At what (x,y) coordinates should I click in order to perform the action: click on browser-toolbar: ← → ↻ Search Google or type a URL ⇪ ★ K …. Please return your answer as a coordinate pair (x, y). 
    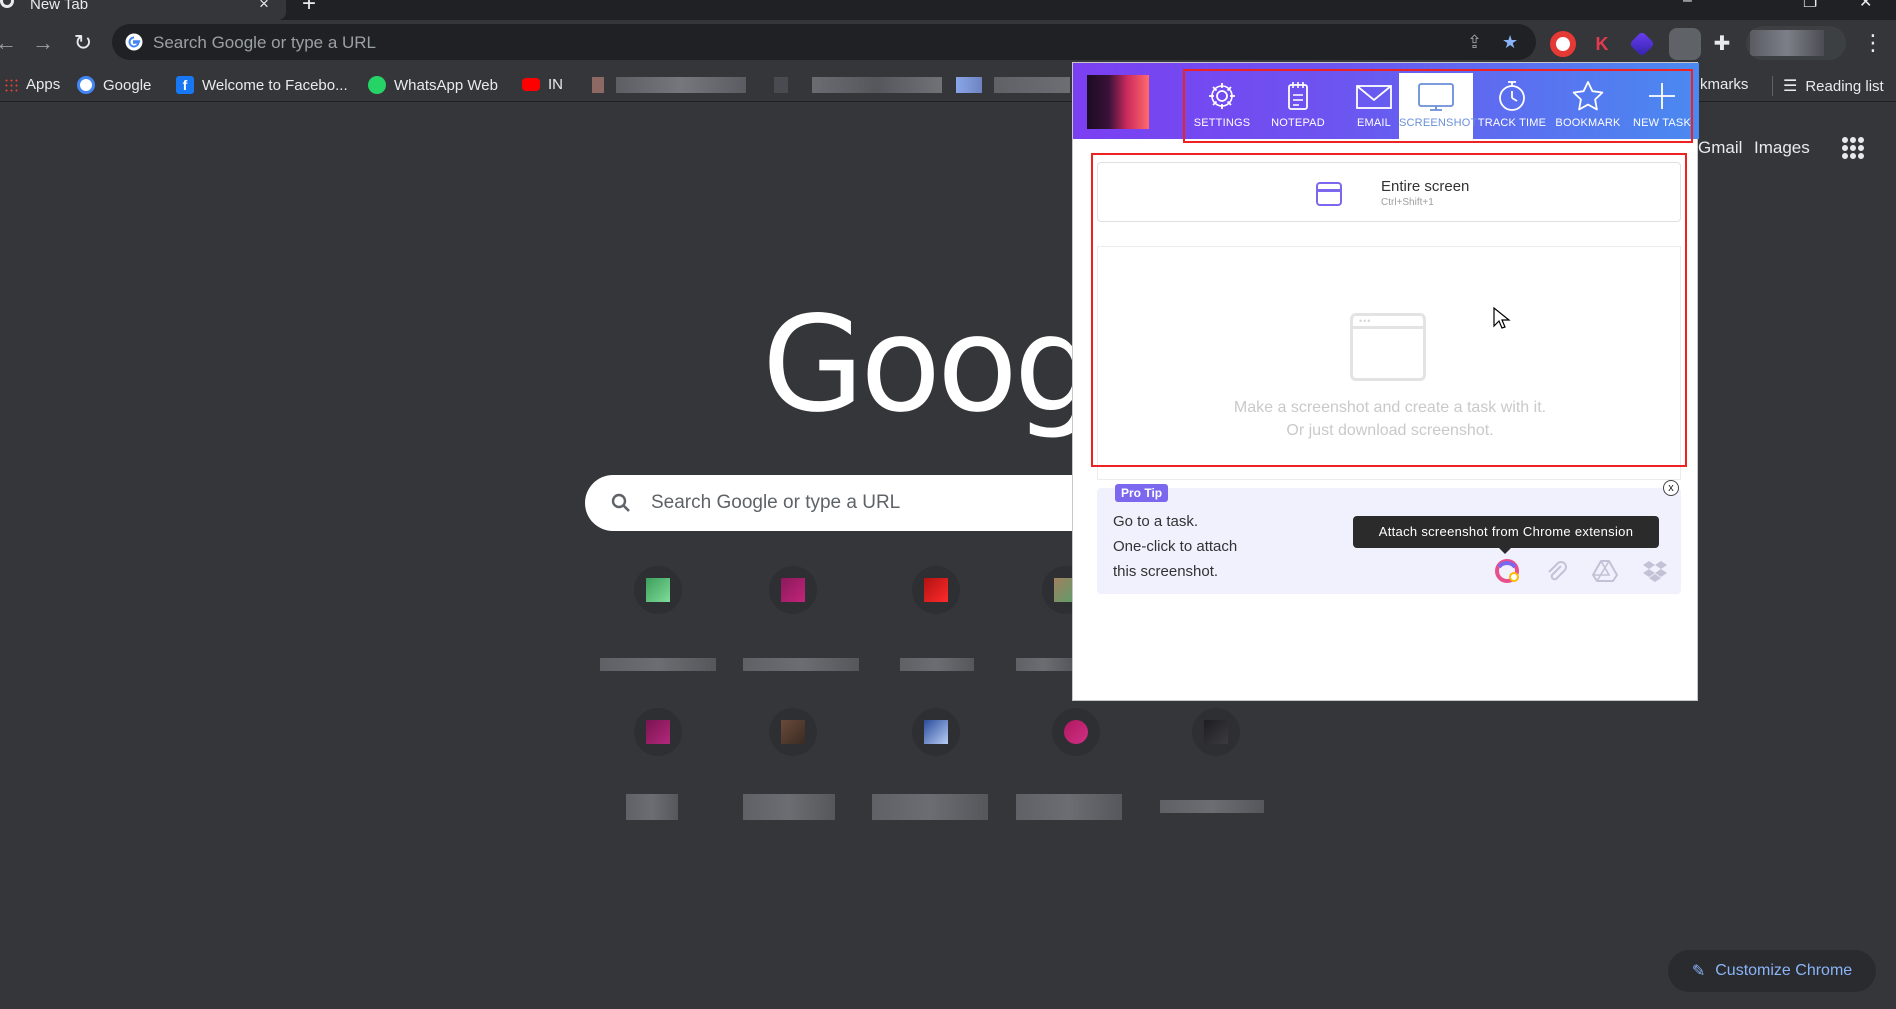
    Looking at the image, I should click on (948, 44).